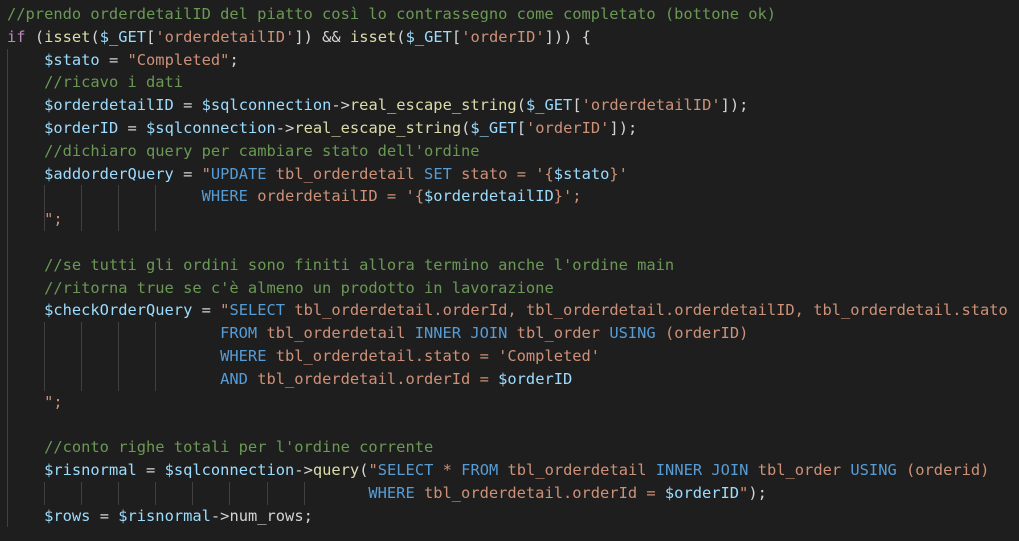 Image resolution: width=1019 pixels, height=541 pixels. Describe the element at coordinates (447, 469) in the screenshot. I see `code-token-string: *` at that location.